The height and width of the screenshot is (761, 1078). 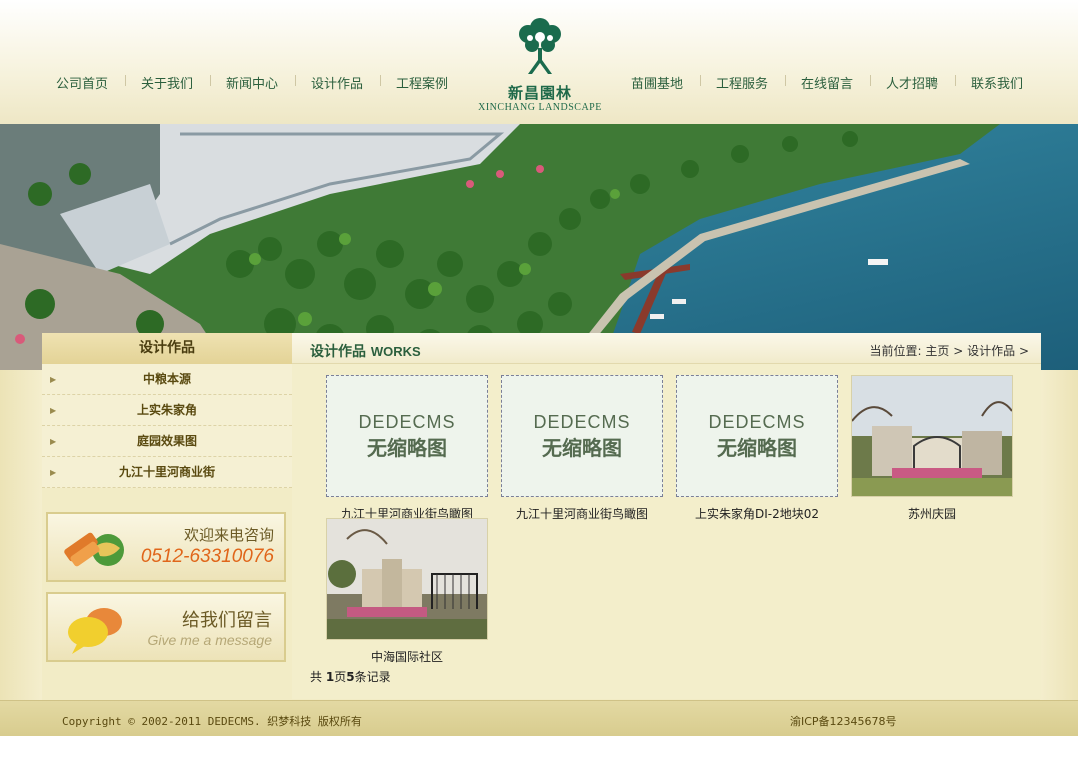 I want to click on content-title: 设计作品 WORKS, so click(x=365, y=351).